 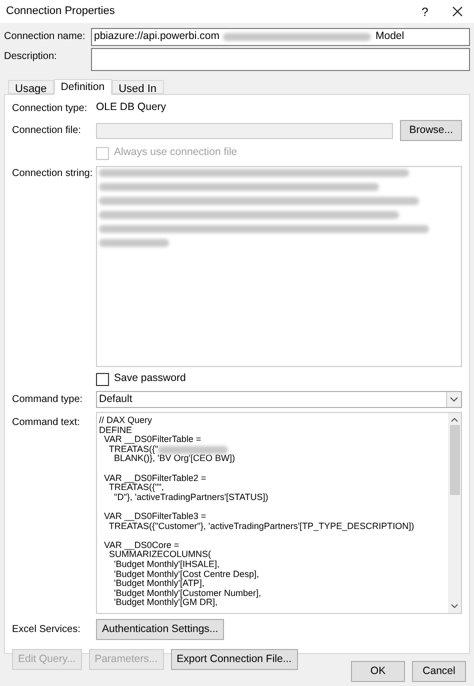 I want to click on code-line: SUMMARIZECOLUMNS(, so click(x=160, y=555).